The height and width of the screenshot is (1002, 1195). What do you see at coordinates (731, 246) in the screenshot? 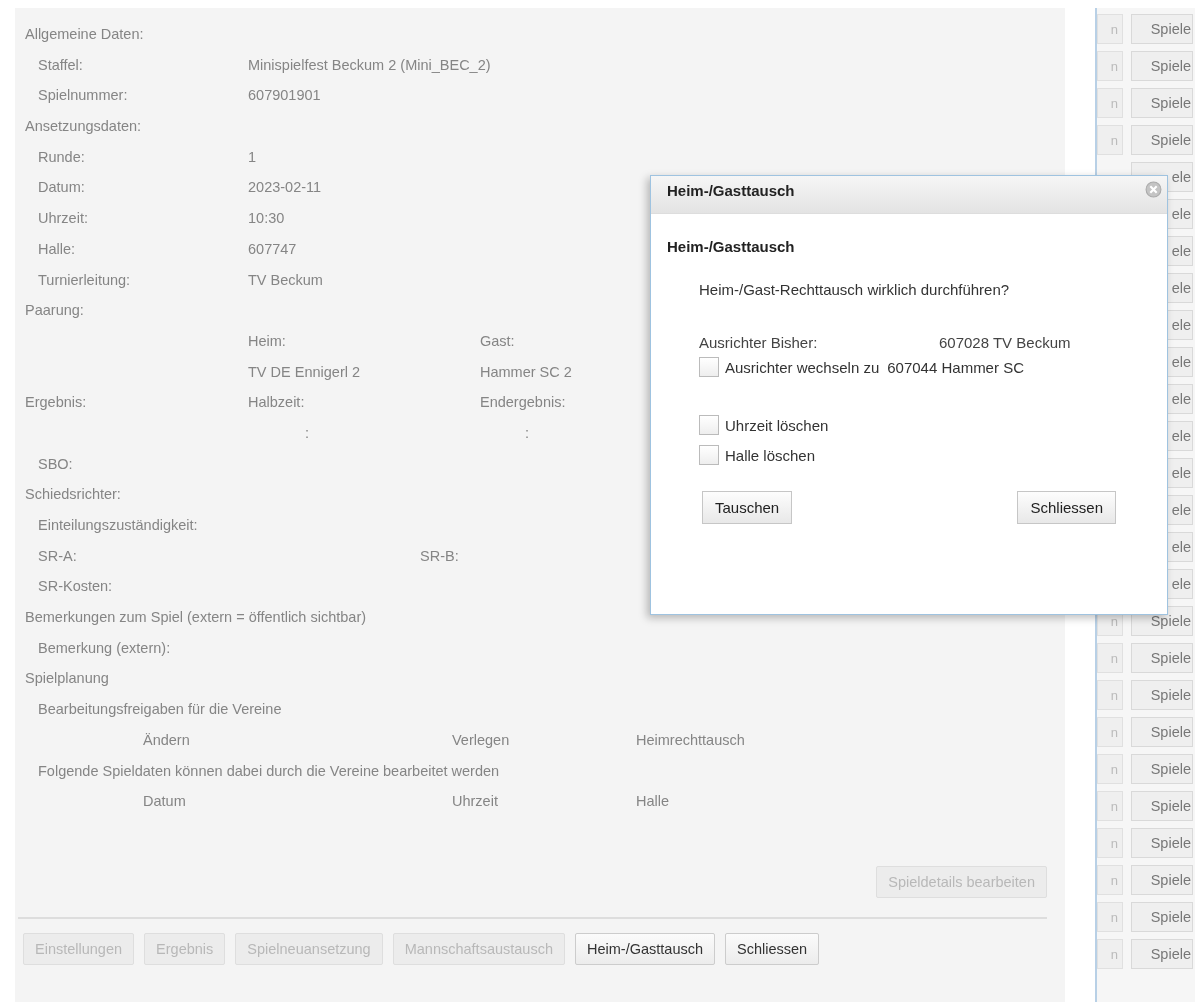
I see `dialog-heading: Heim-/Gasttausch` at bounding box center [731, 246].